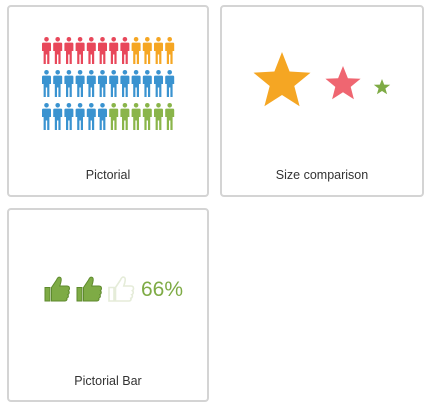 Image resolution: width=431 pixels, height=409 pixels. I want to click on thumbs-row, so click(89, 289).